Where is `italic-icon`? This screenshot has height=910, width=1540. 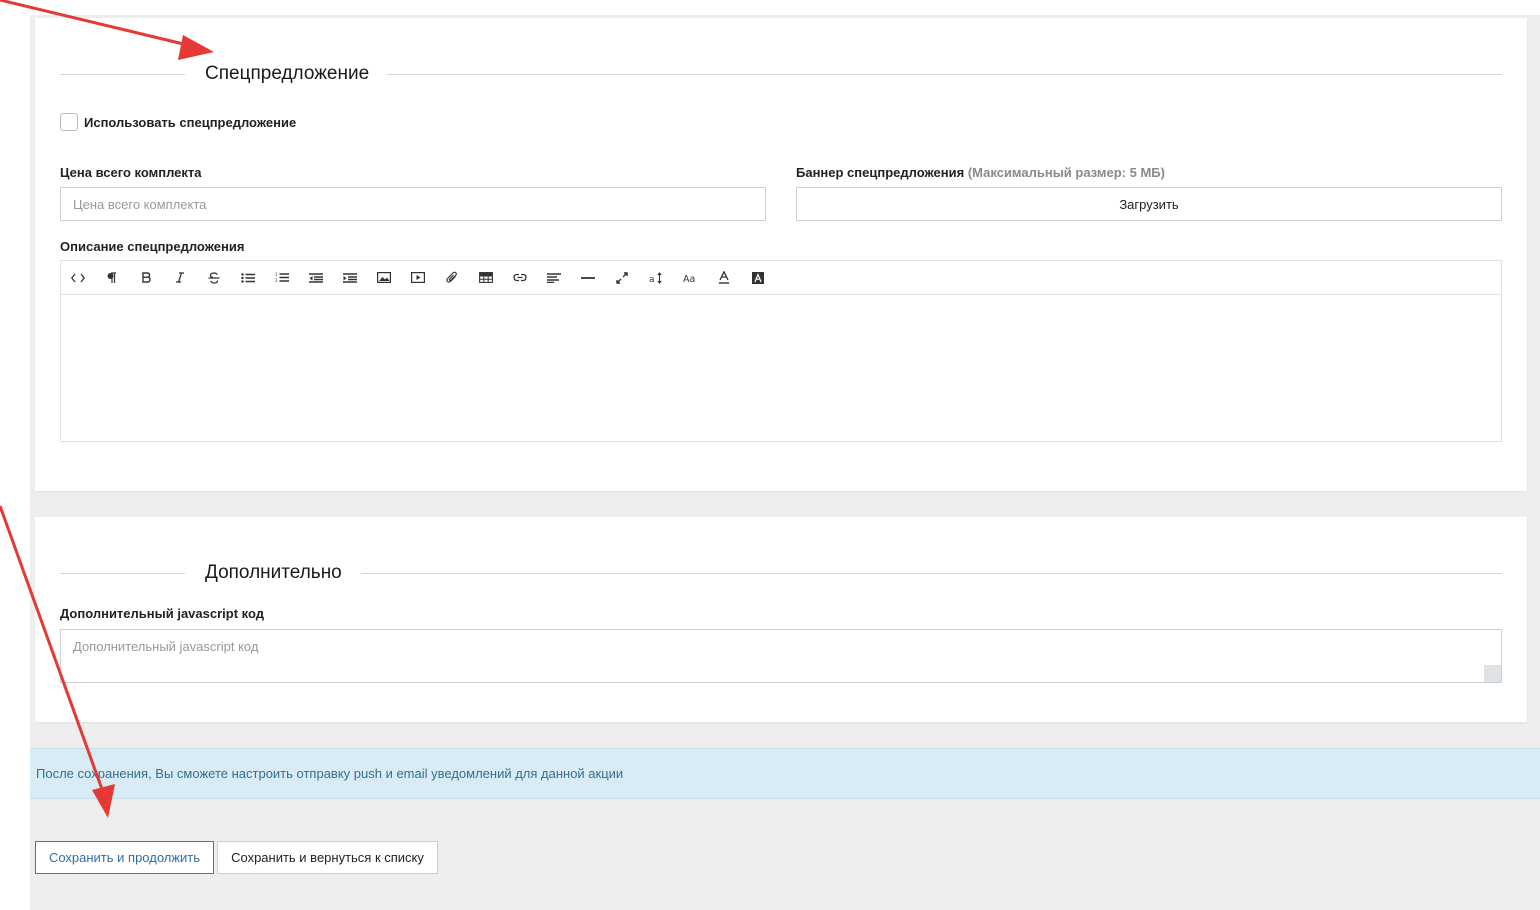
italic-icon is located at coordinates (180, 278).